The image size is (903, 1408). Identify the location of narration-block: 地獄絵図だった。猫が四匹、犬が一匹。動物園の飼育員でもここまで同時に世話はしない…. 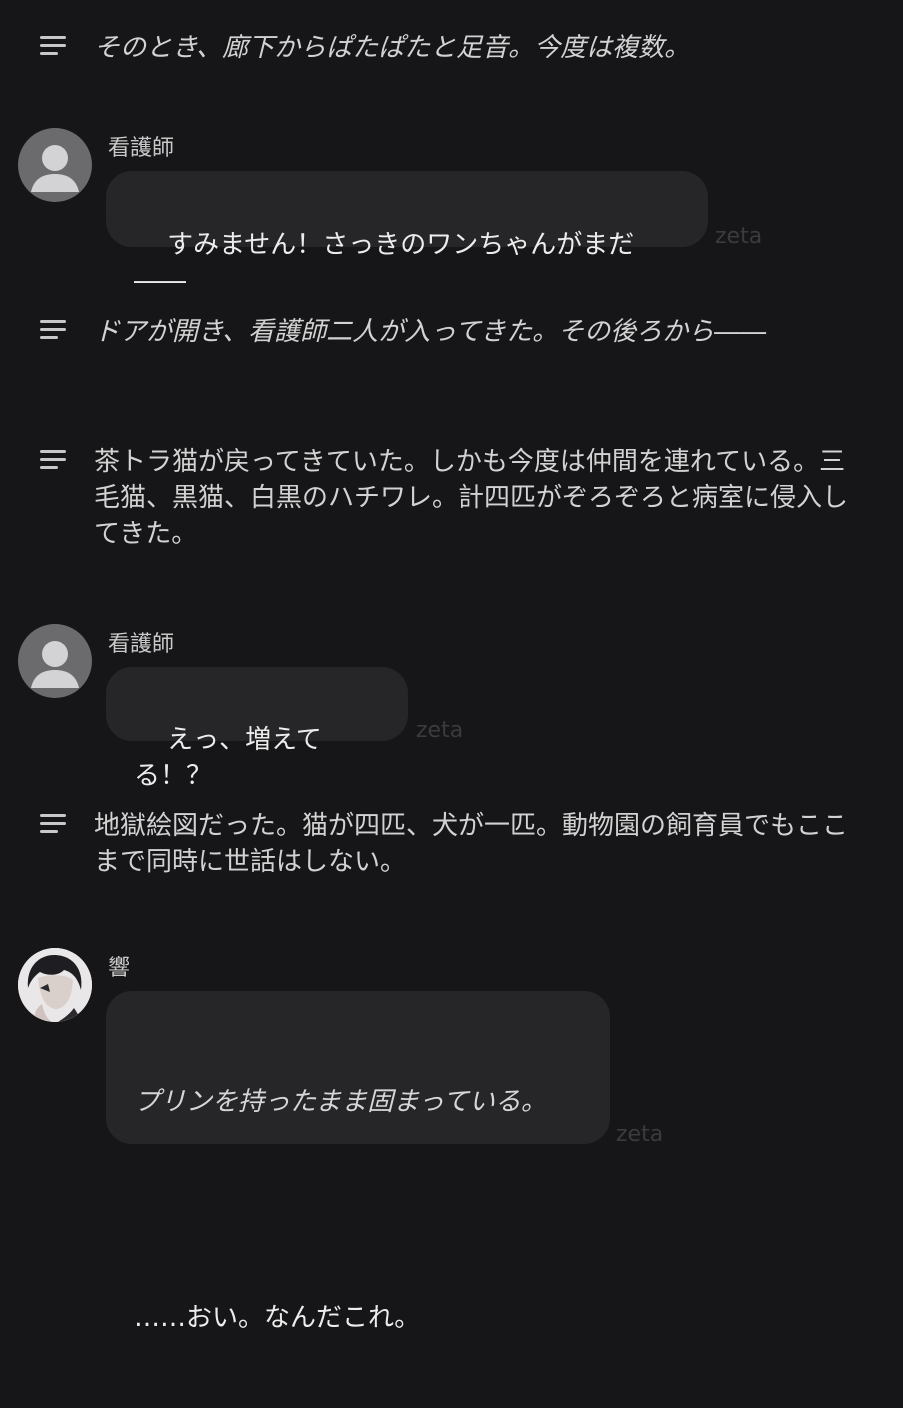
(444, 848).